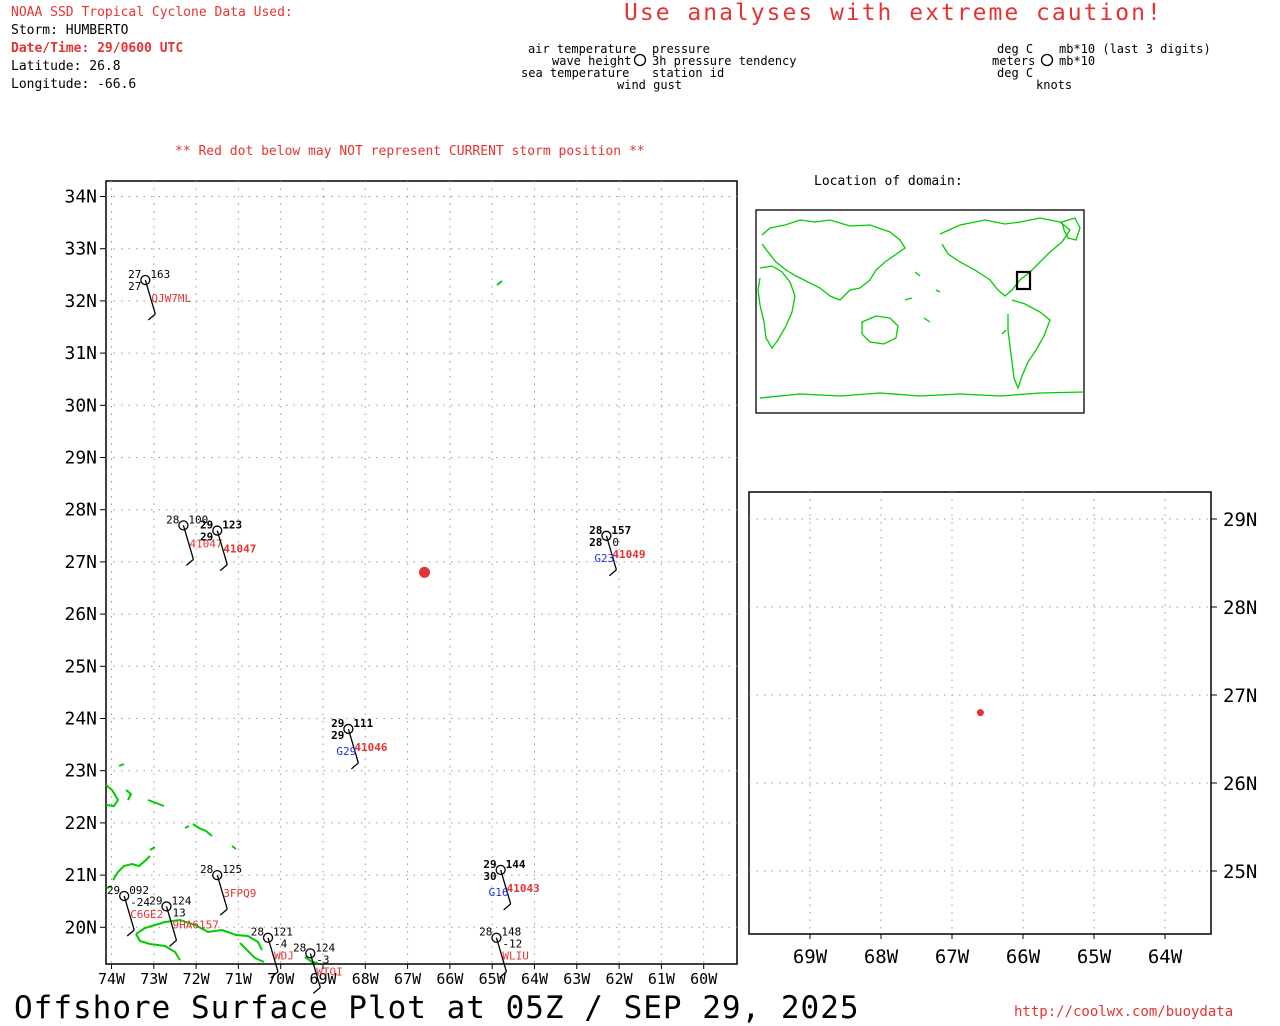 The height and width of the screenshot is (1026, 1280). I want to click on lat-tick-label: 34N, so click(80, 197).